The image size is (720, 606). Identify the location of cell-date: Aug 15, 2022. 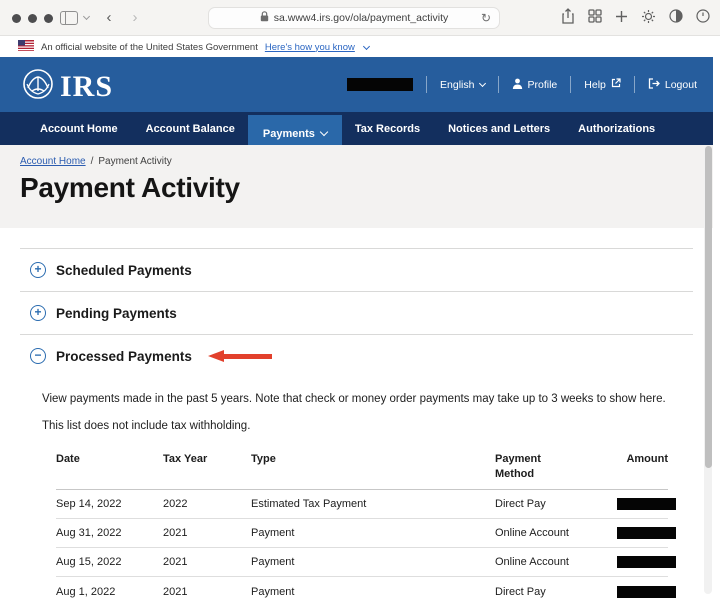
(89, 562).